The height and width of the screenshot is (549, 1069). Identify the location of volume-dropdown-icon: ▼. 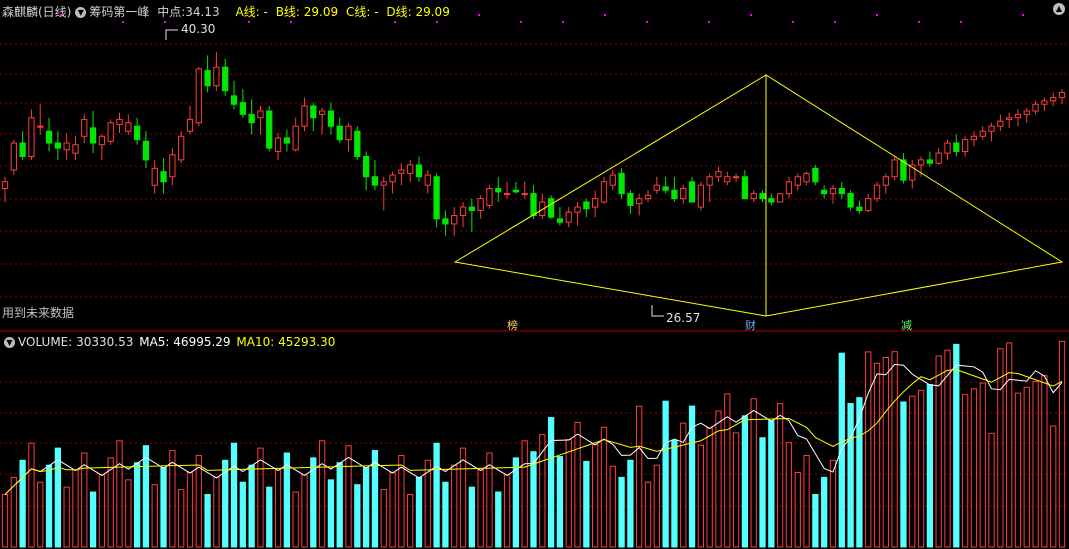
(9, 342).